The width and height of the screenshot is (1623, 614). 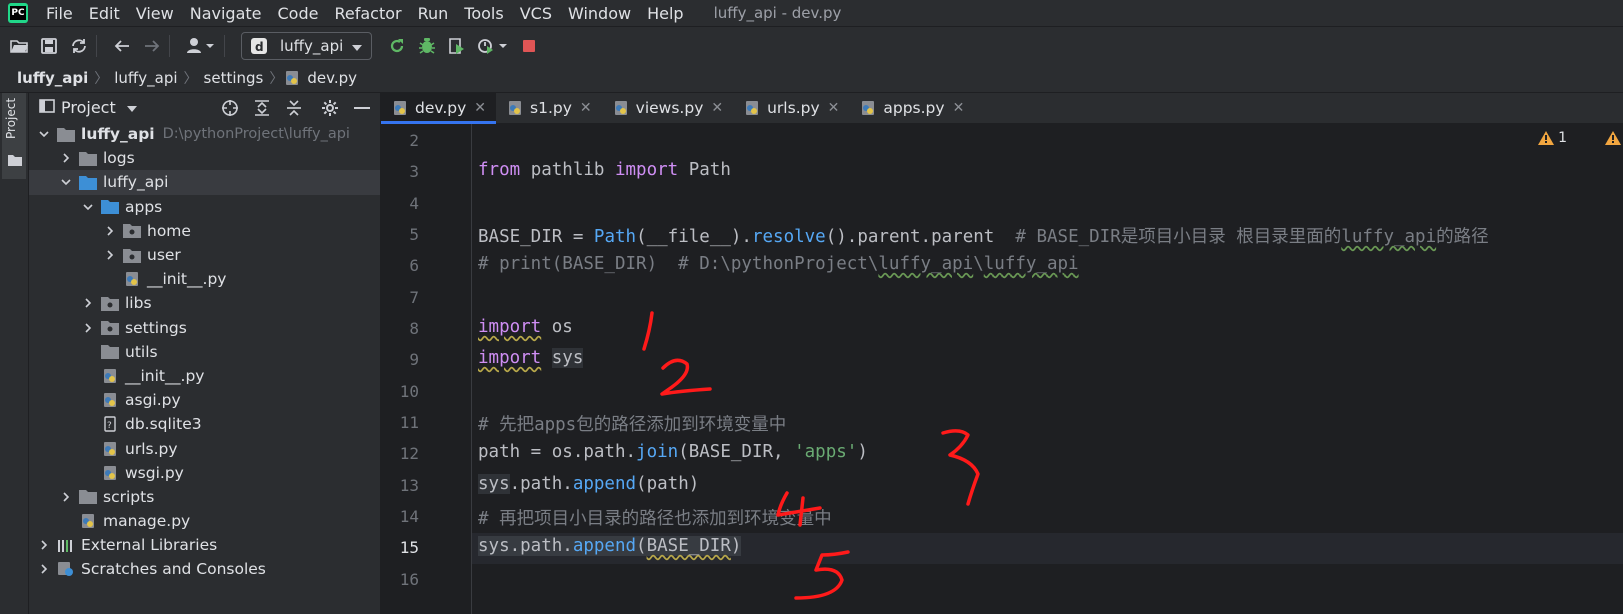 I want to click on handwritten-annotations, so click(x=811, y=455).